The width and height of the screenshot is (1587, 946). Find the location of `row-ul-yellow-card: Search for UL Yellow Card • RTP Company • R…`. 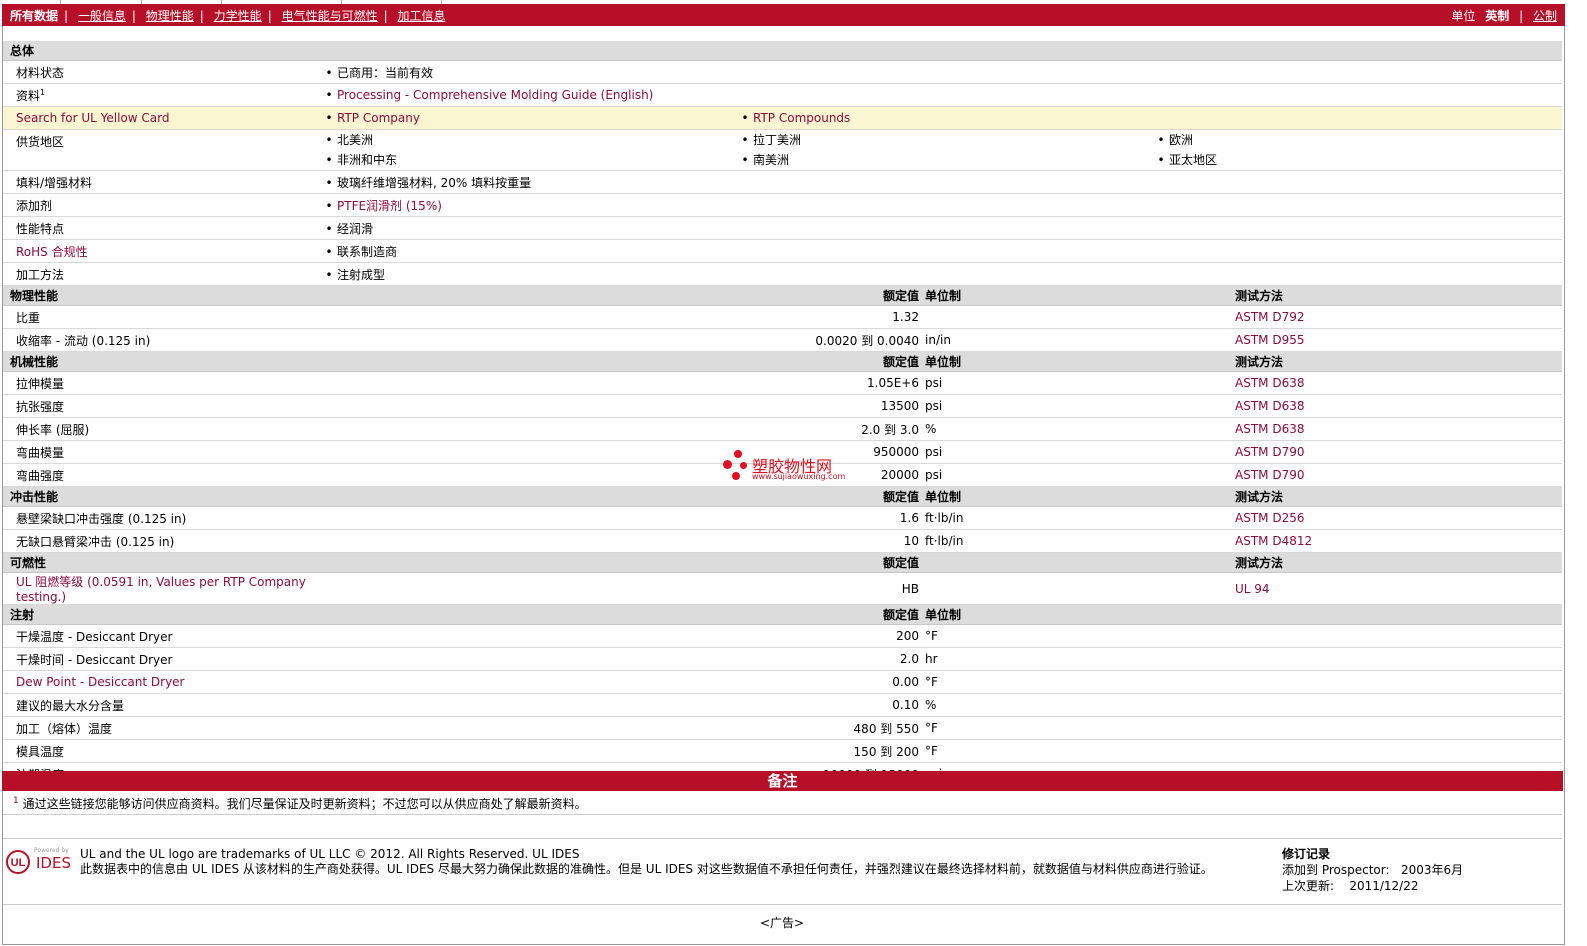

row-ul-yellow-card: Search for UL Yellow Card • RTP Company • R… is located at coordinates (782, 118).